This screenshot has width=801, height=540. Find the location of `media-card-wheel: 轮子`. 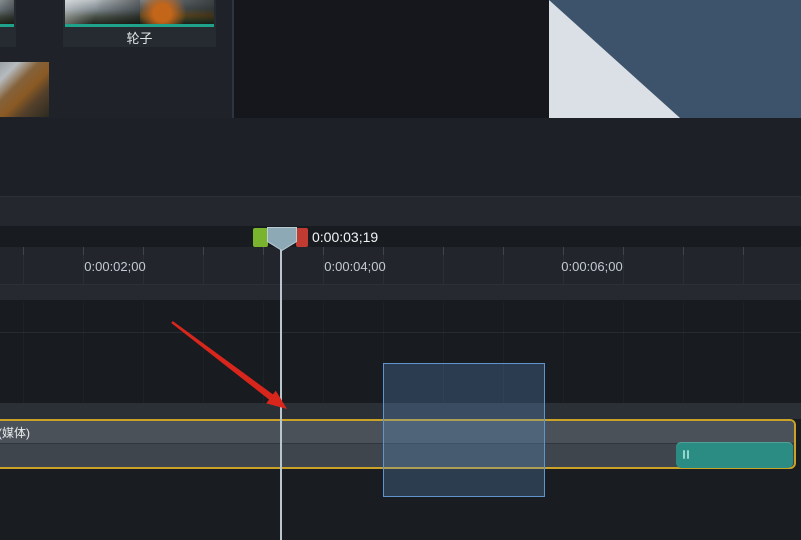

media-card-wheel: 轮子 is located at coordinates (139, 23).